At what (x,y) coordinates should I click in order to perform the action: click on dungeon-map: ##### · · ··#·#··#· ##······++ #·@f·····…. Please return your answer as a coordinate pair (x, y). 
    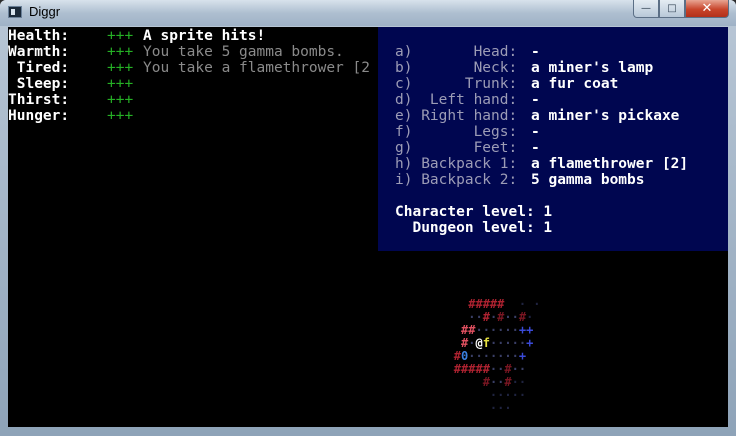
    Looking at the image, I should click on (468, 355).